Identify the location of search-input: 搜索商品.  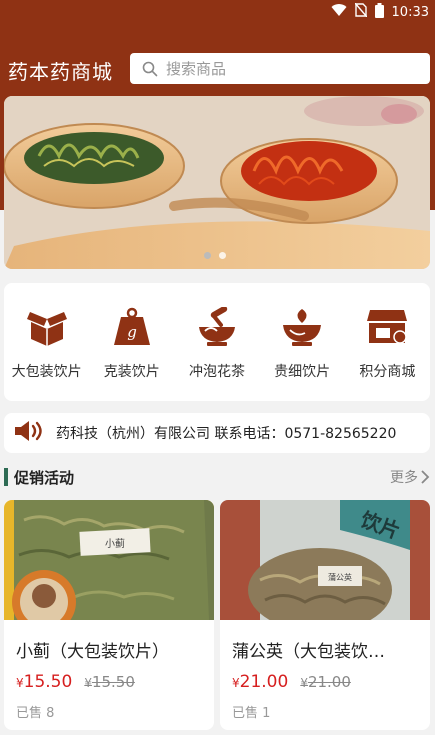
(280, 68).